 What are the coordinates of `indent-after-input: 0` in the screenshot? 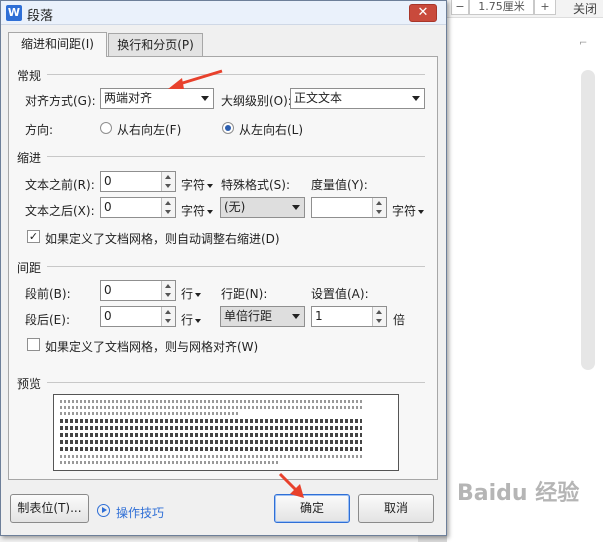 It's located at (138, 207).